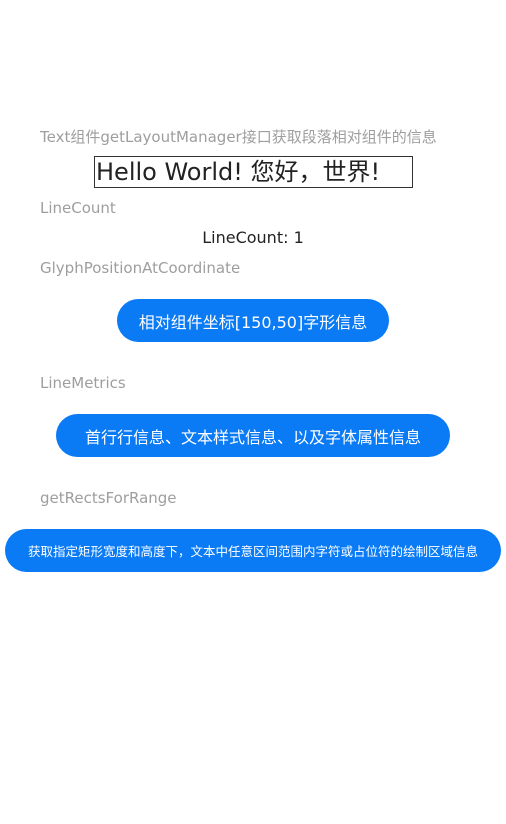 The image size is (506, 824). I want to click on rects-for-range-button: 获取指定矩形宽度和高度下，文本中任意区间范围内字符或占位符的绘制区域信息, so click(253, 550).